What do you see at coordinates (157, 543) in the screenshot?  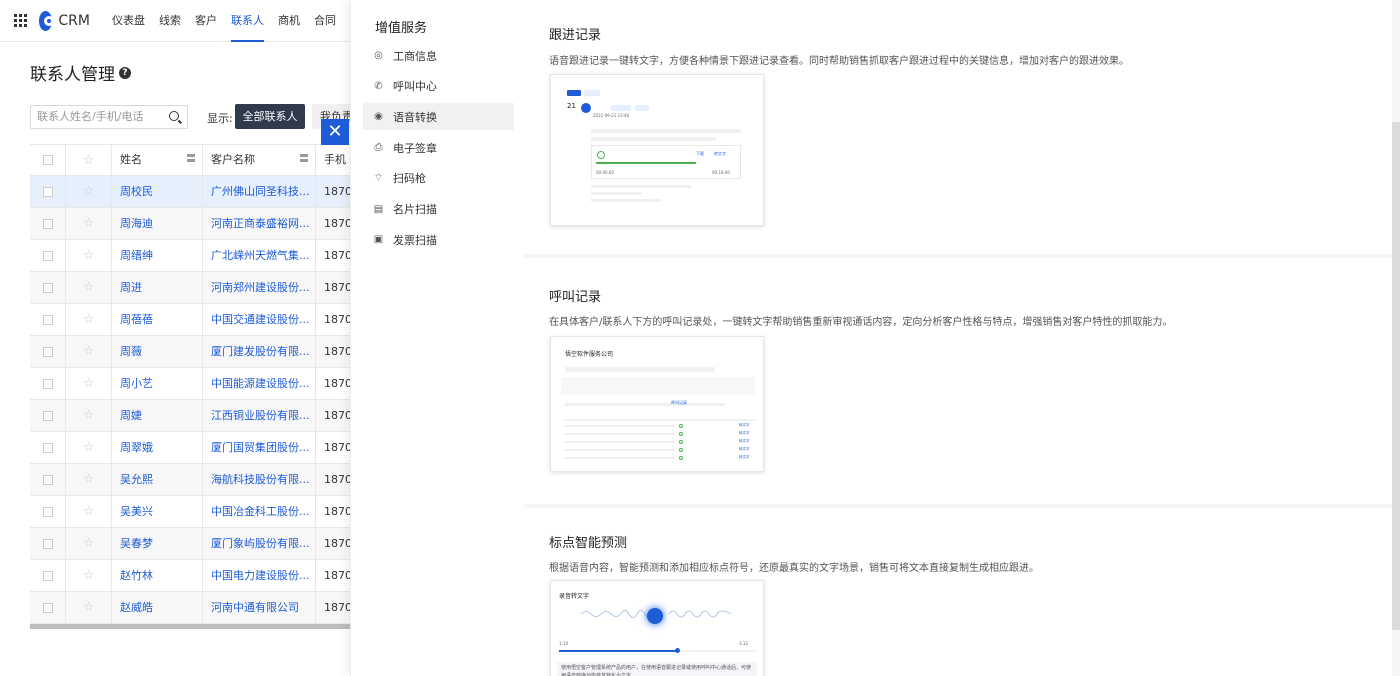 I see `contact-name-link: 吴春梦` at bounding box center [157, 543].